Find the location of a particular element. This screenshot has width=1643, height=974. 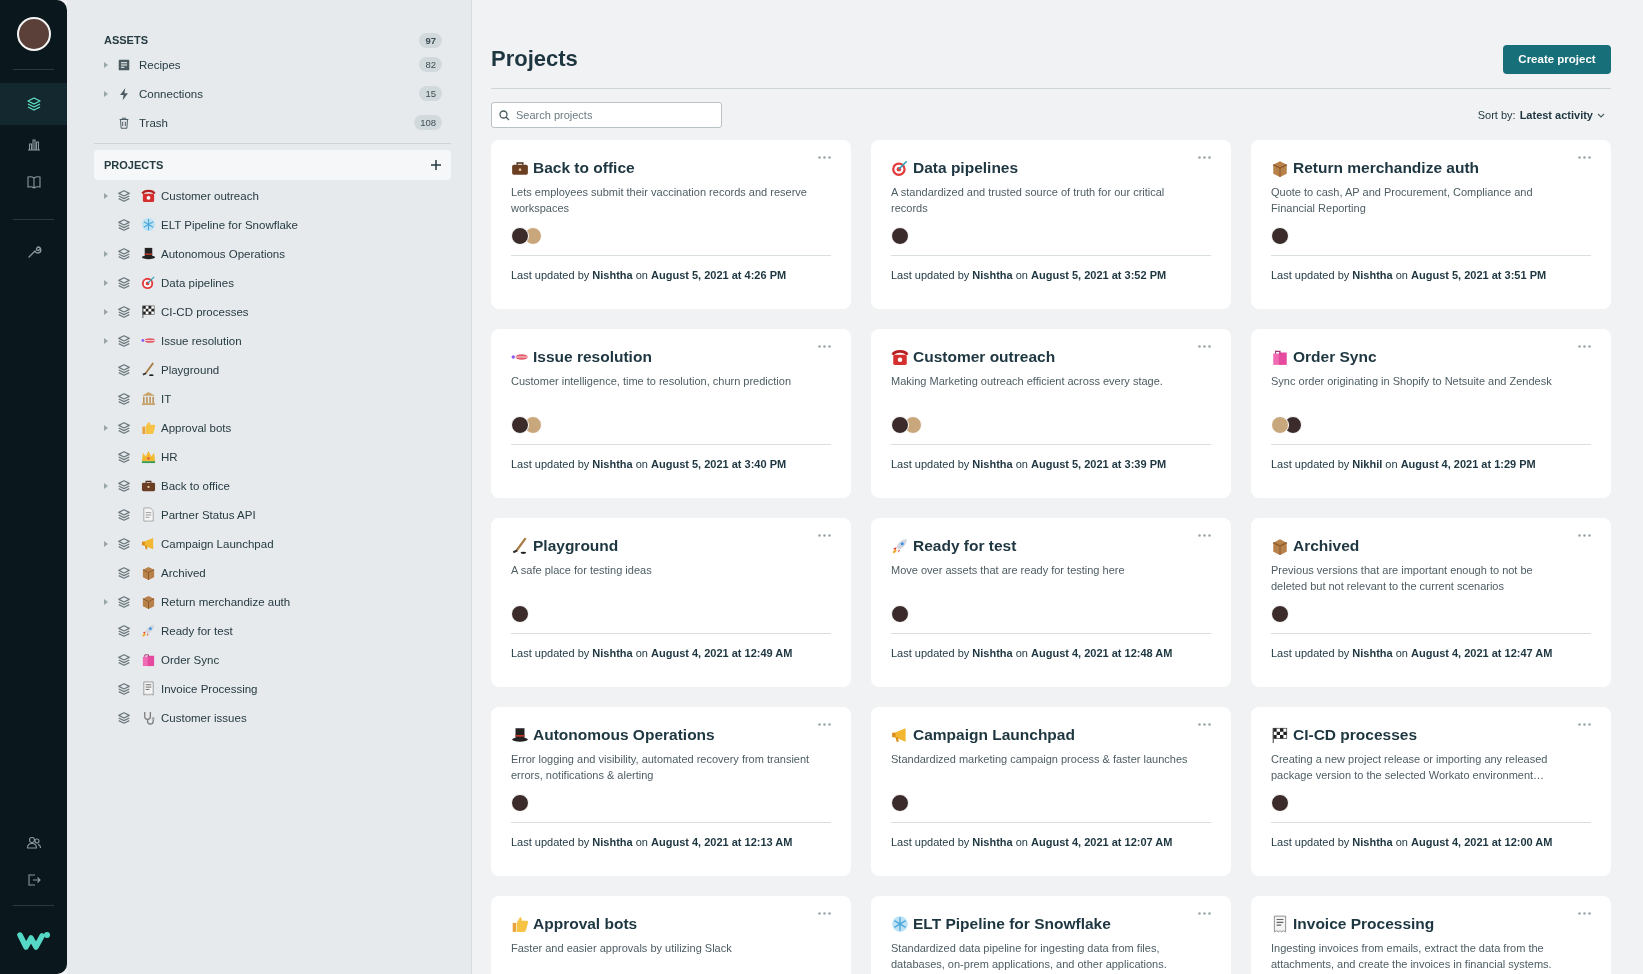

rocket-icon is located at coordinates (148, 630).